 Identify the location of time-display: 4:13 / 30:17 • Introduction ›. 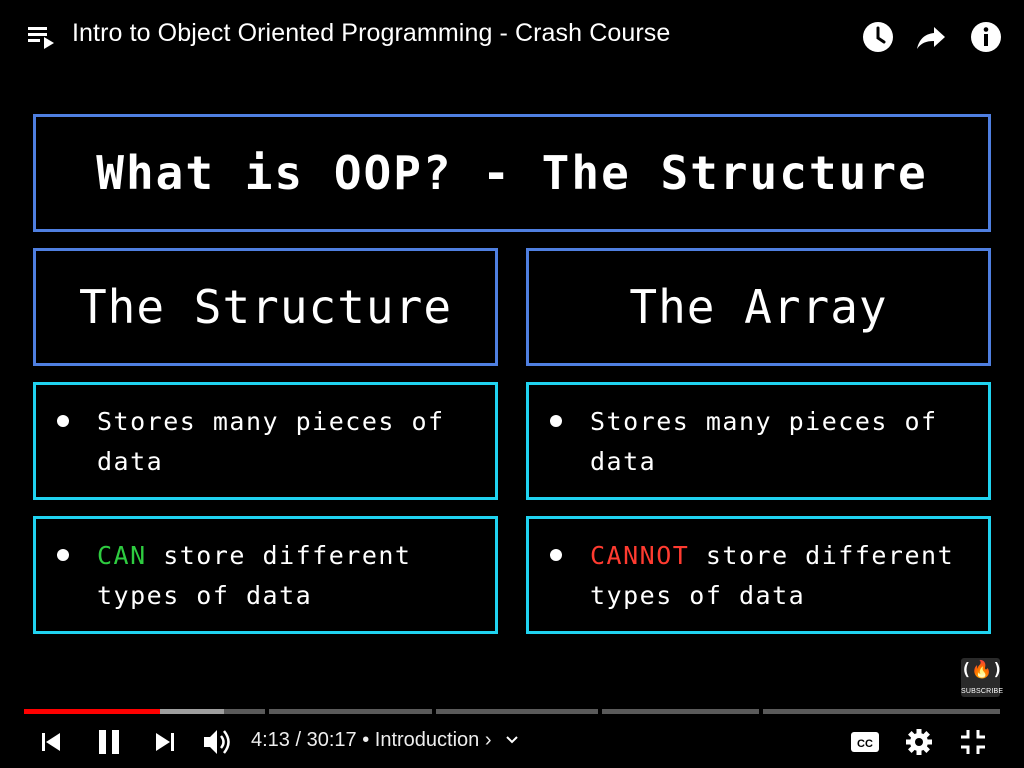
(371, 740).